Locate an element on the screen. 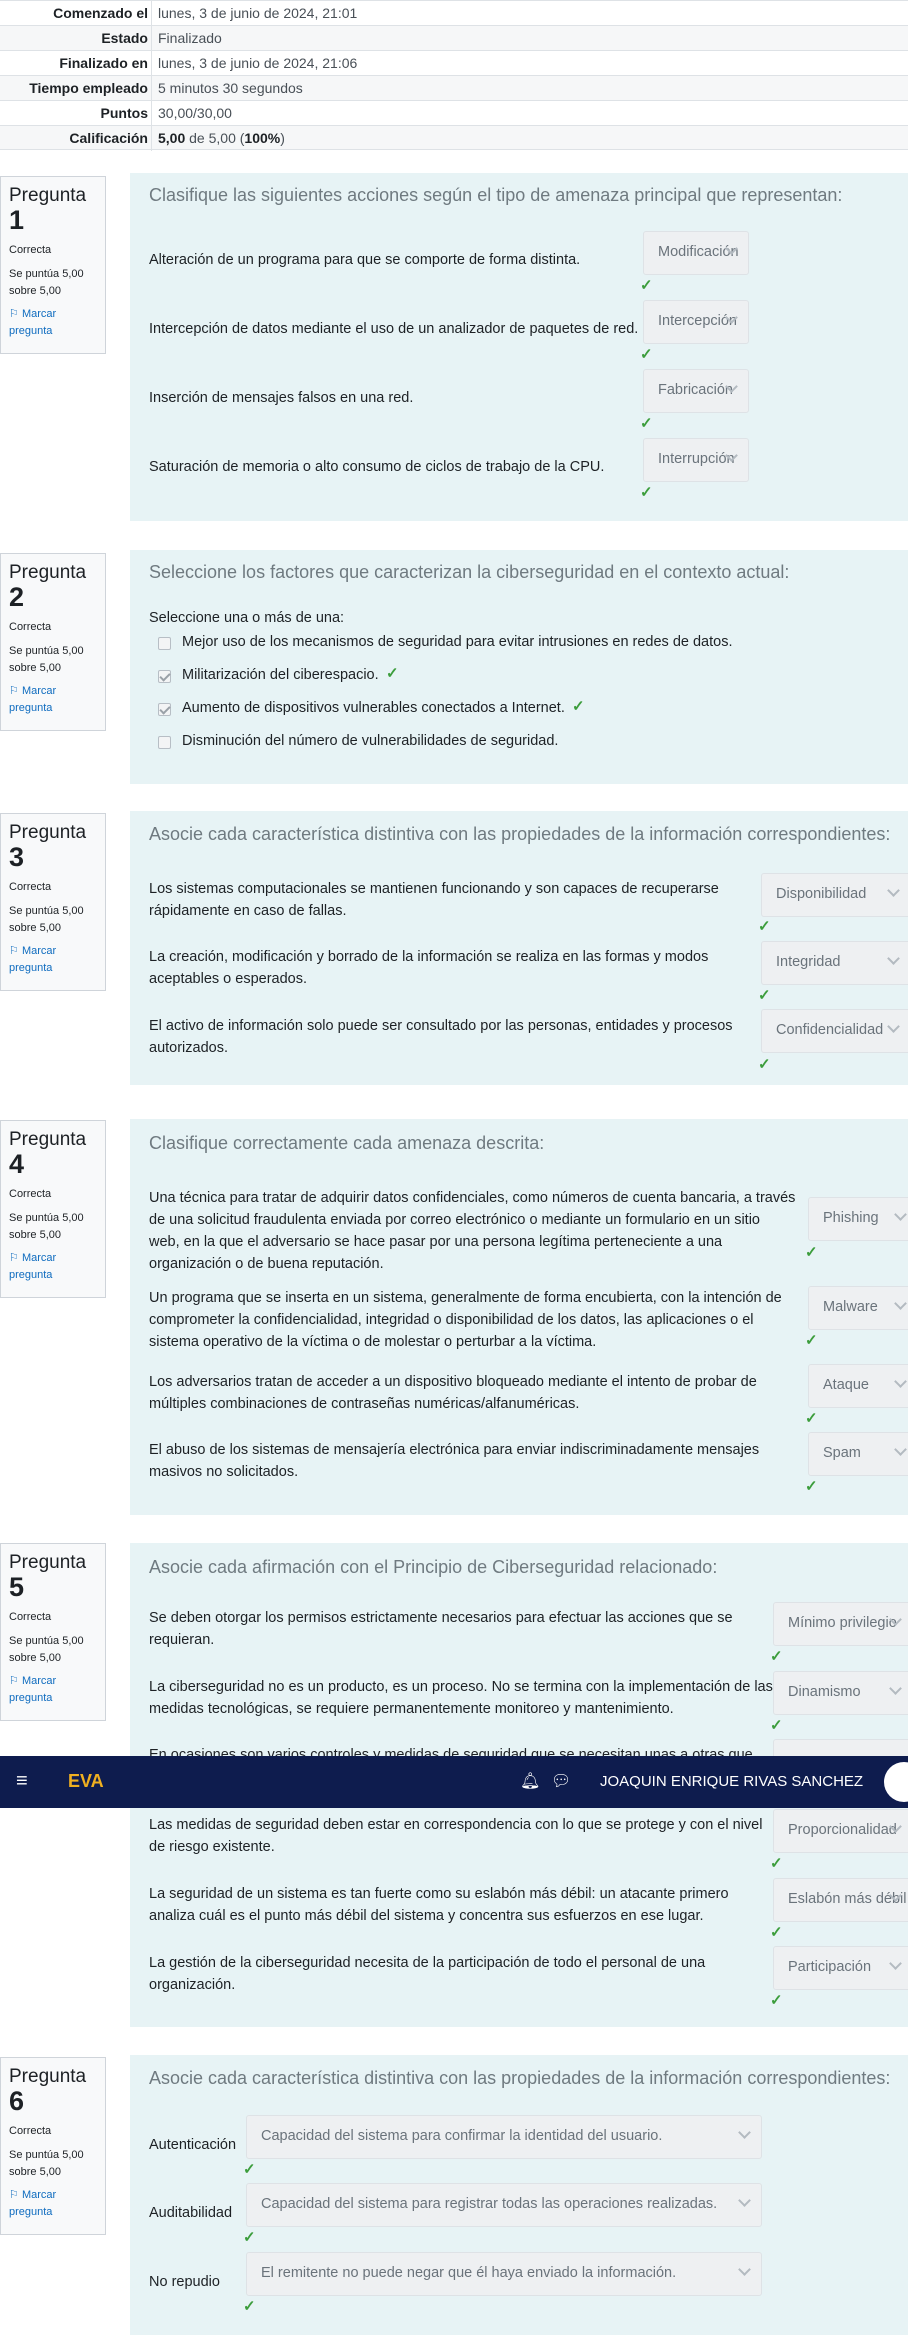  site-brand: EVA is located at coordinates (86, 1781).